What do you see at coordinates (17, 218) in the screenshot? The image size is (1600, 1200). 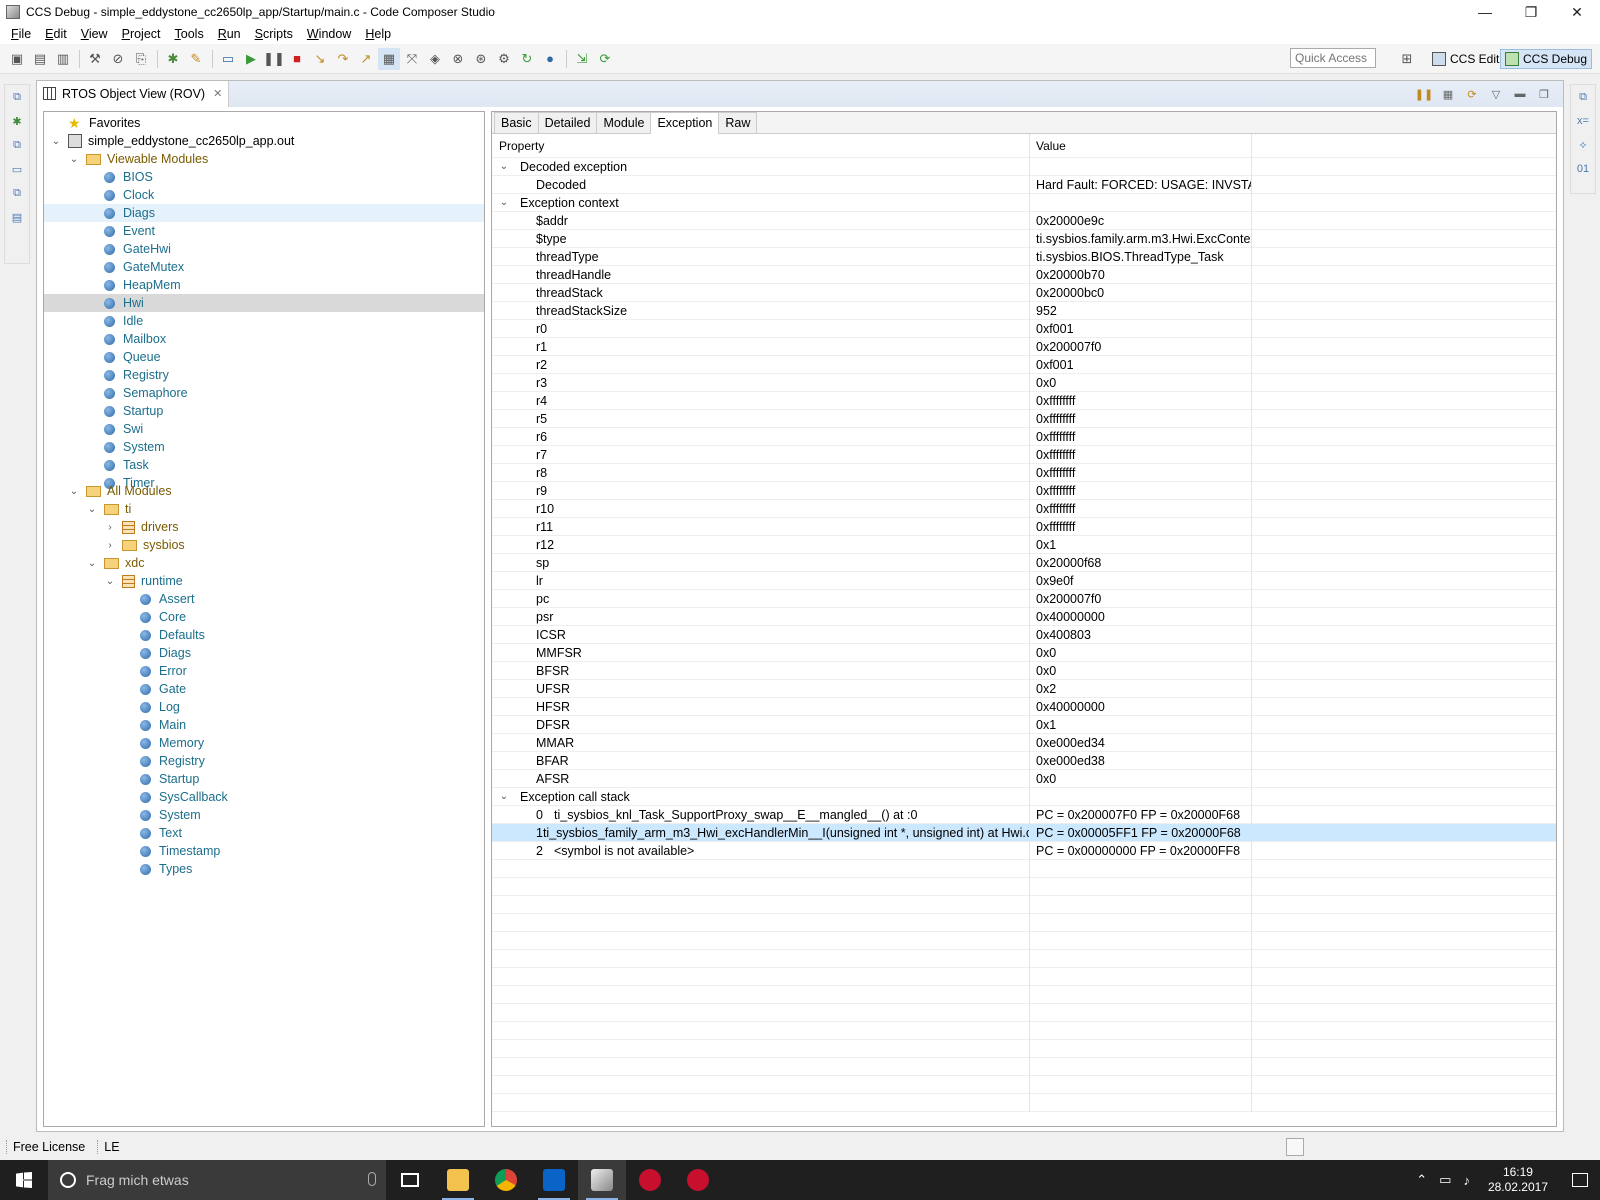 I see `outline-icon: ▤` at bounding box center [17, 218].